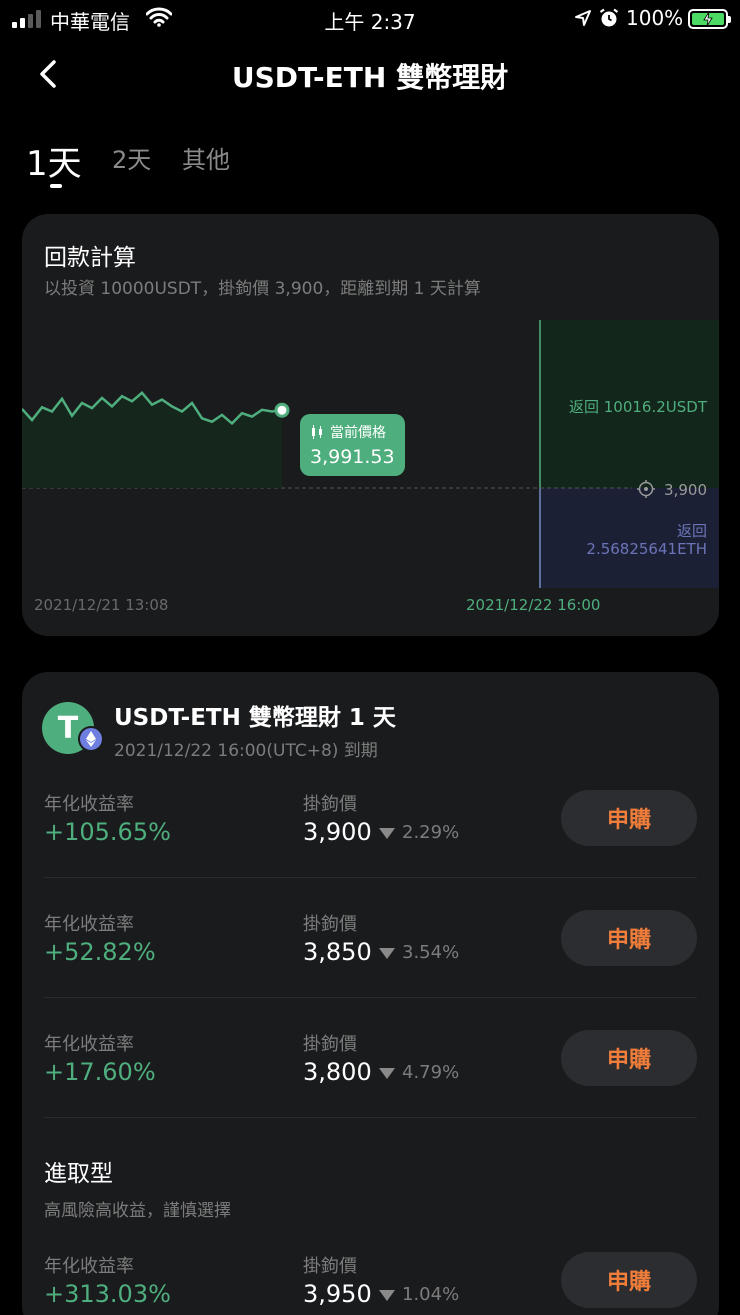 This screenshot has width=740, height=1315. What do you see at coordinates (370, 970) in the screenshot?
I see `product-row: 年化收益率 +52.82% 掛鉤價 3,850 3.54% 申購` at bounding box center [370, 970].